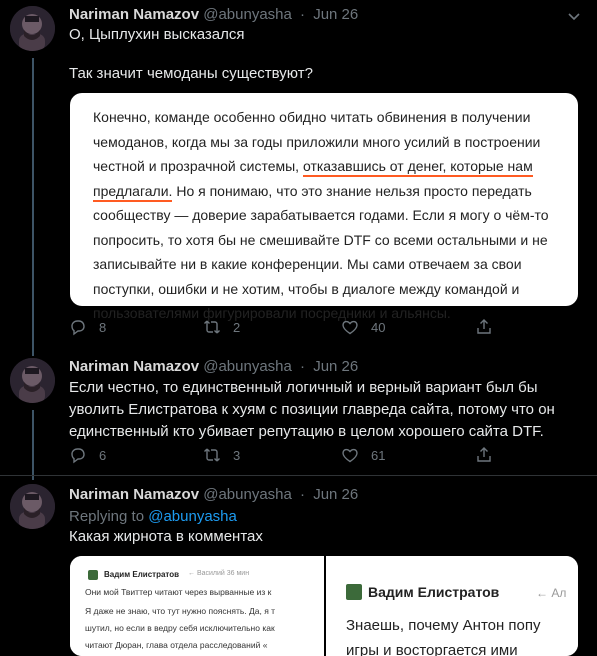 The width and height of the screenshot is (597, 656). What do you see at coordinates (237, 327) in the screenshot?
I see `retweet-count: 2` at bounding box center [237, 327].